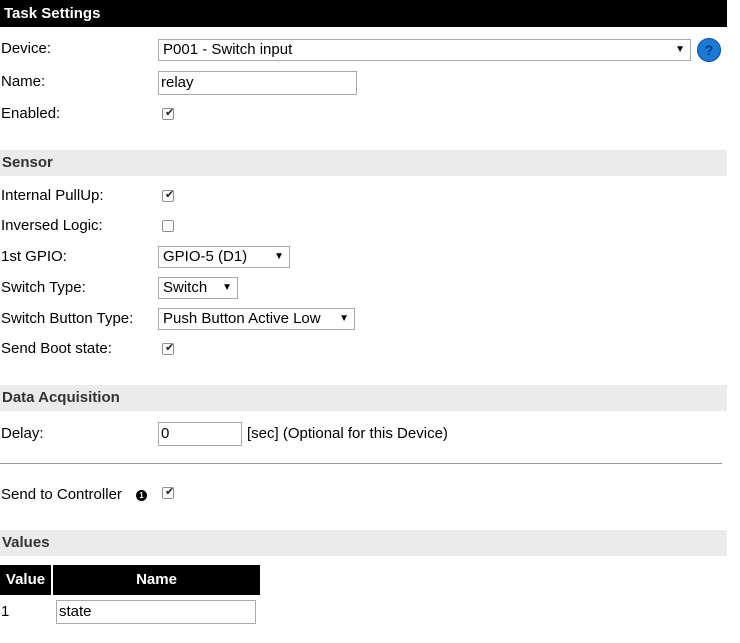 The width and height of the screenshot is (740, 643). I want to click on value-name-input: state, so click(156, 612).